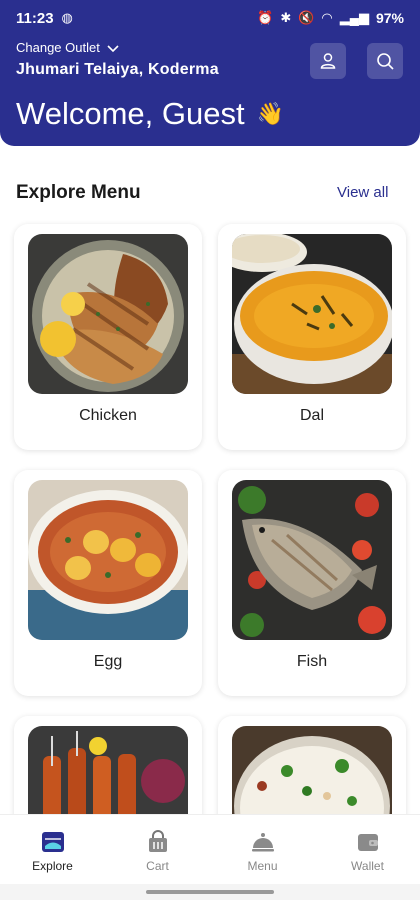 This screenshot has width=420, height=900. I want to click on nav-wallet: Wallet, so click(367, 849).